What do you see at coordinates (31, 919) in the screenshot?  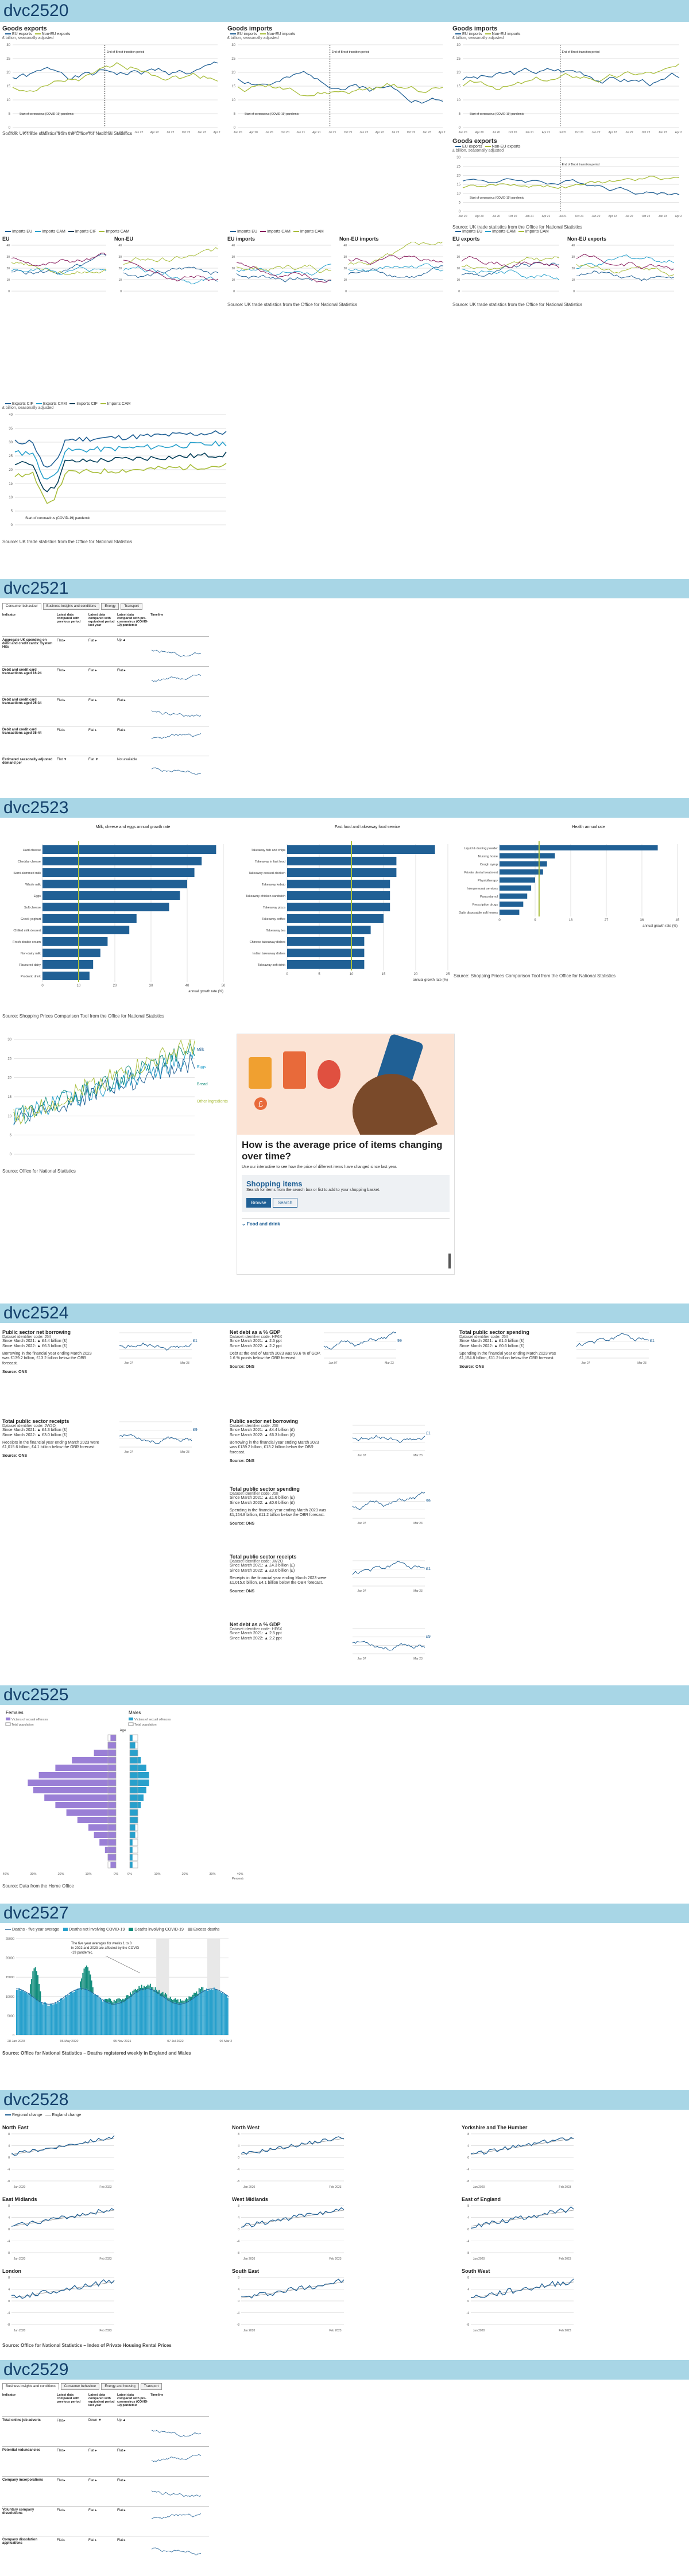 I see `category-label: Greek yoghurt` at bounding box center [31, 919].